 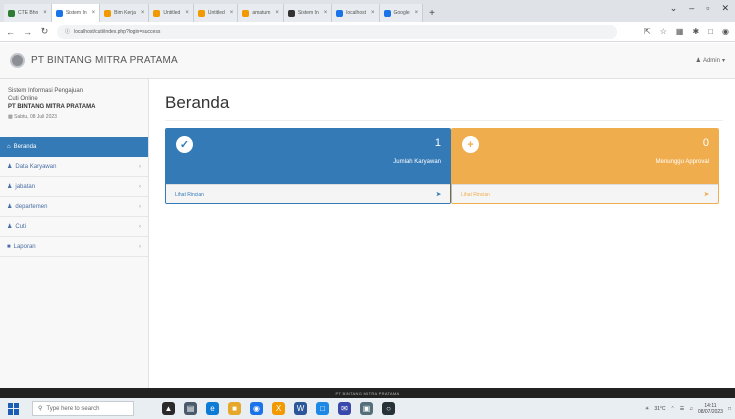 I want to click on url-field: ⓘ localhost/cuti/index.php?login=success, so click(x=337, y=31).